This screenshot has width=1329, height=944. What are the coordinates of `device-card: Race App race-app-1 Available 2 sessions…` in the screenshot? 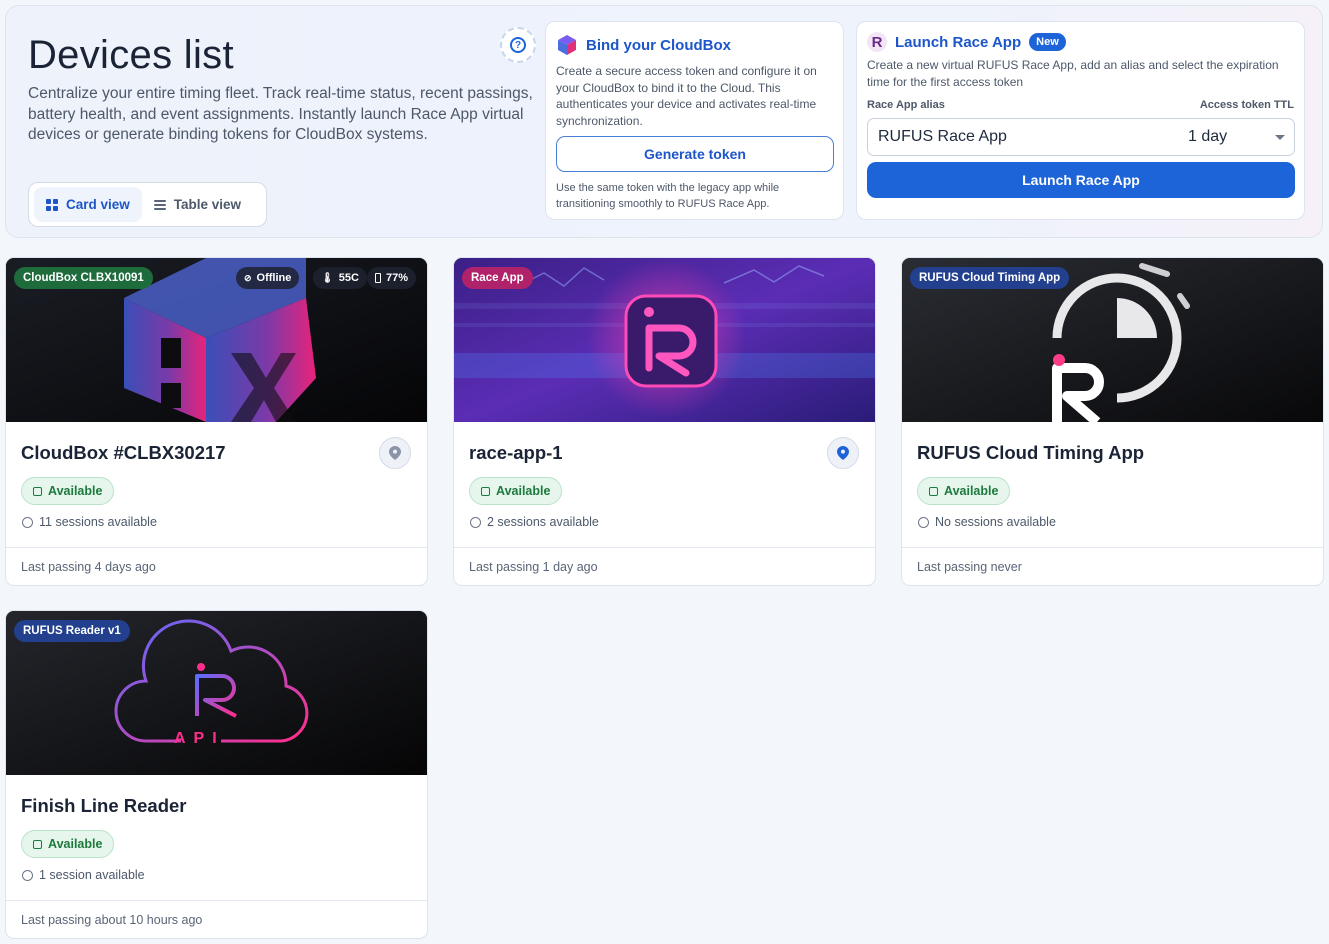 It's located at (664, 421).